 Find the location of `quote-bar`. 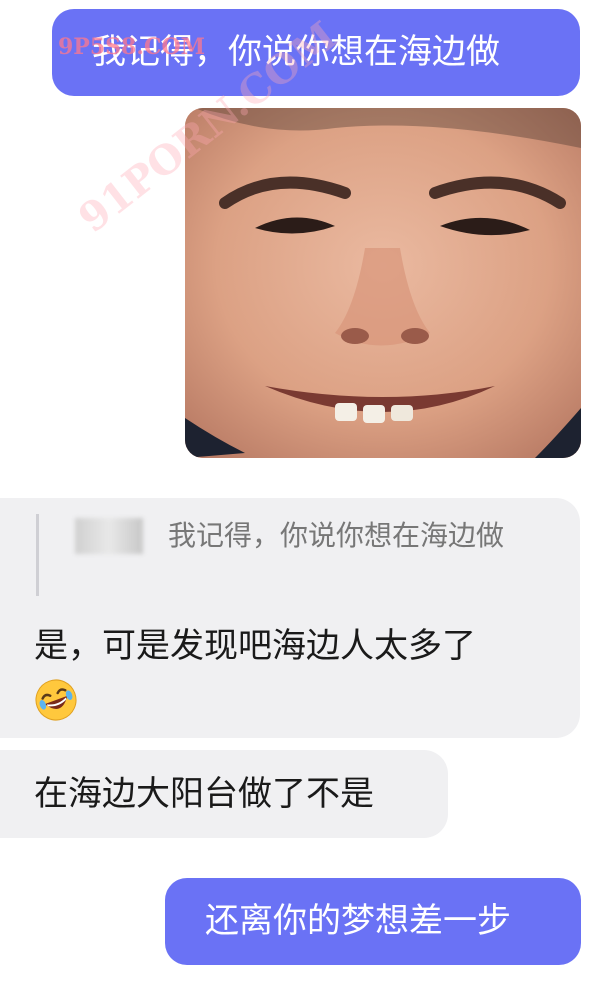

quote-bar is located at coordinates (37, 555).